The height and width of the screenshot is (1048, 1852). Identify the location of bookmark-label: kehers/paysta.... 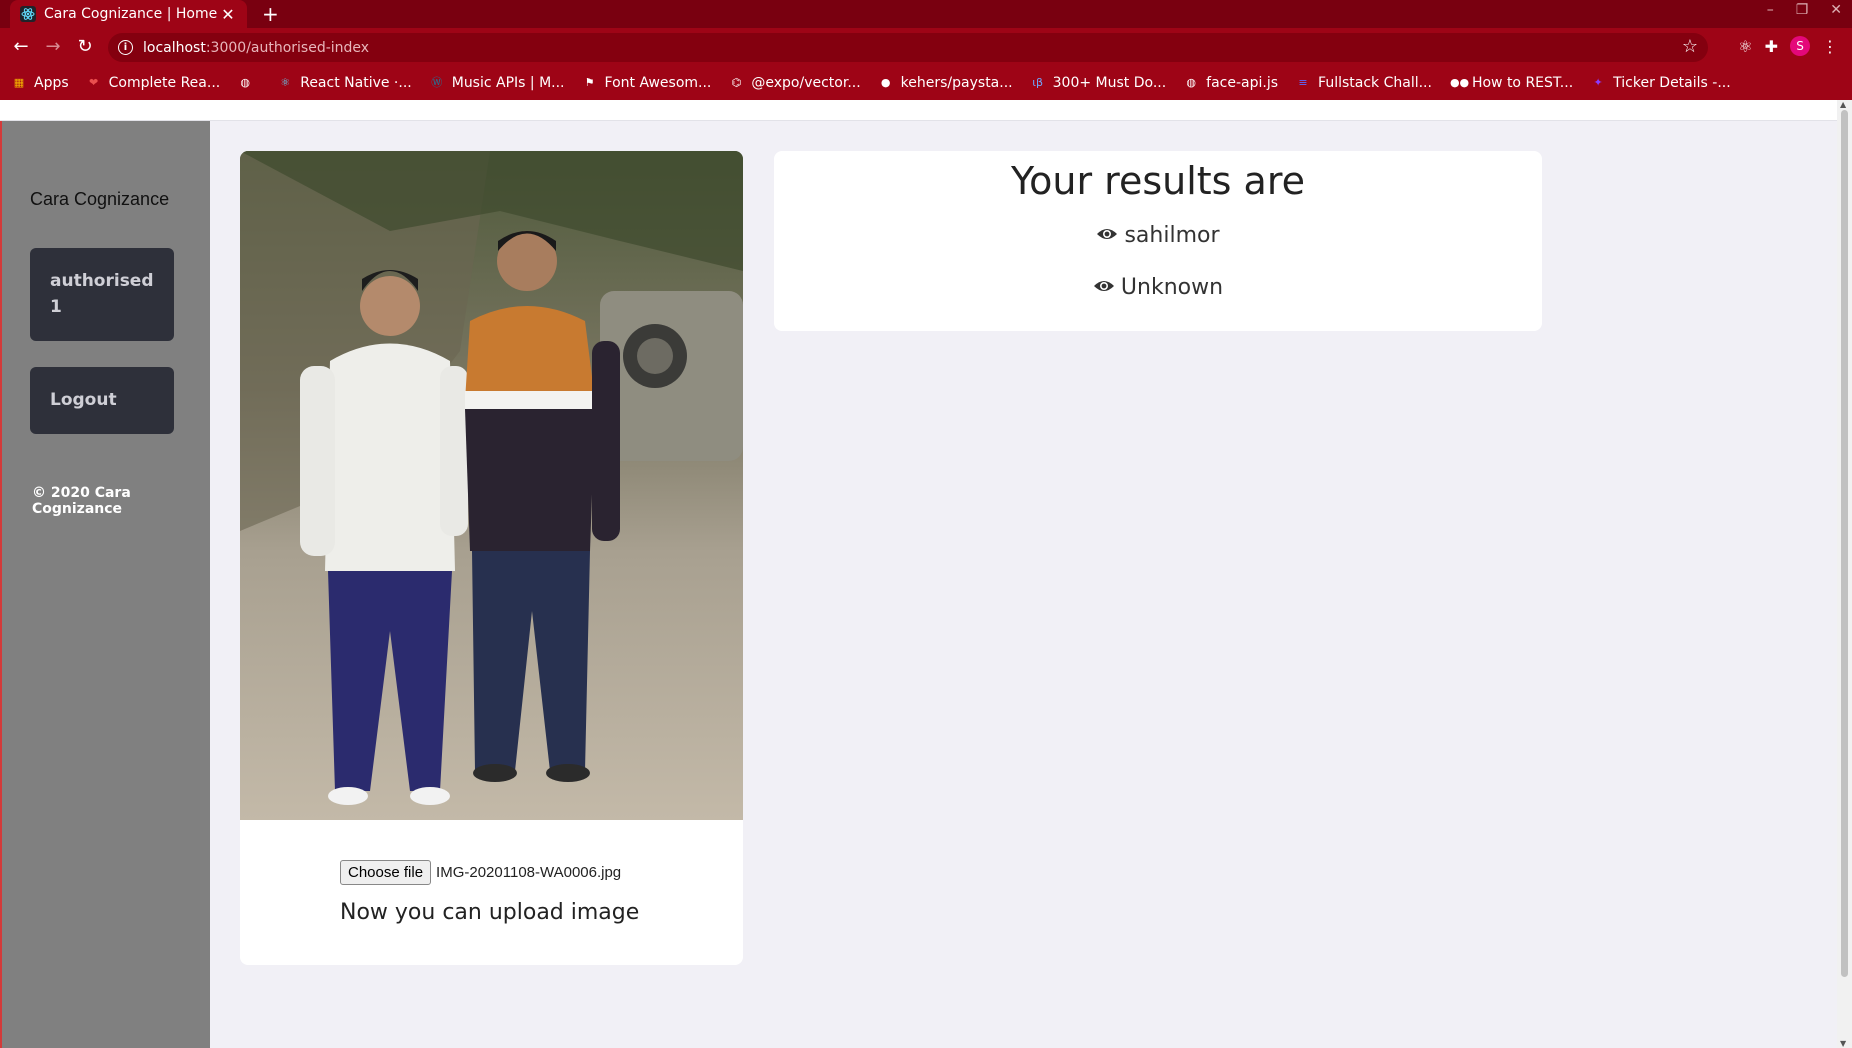
(956, 83).